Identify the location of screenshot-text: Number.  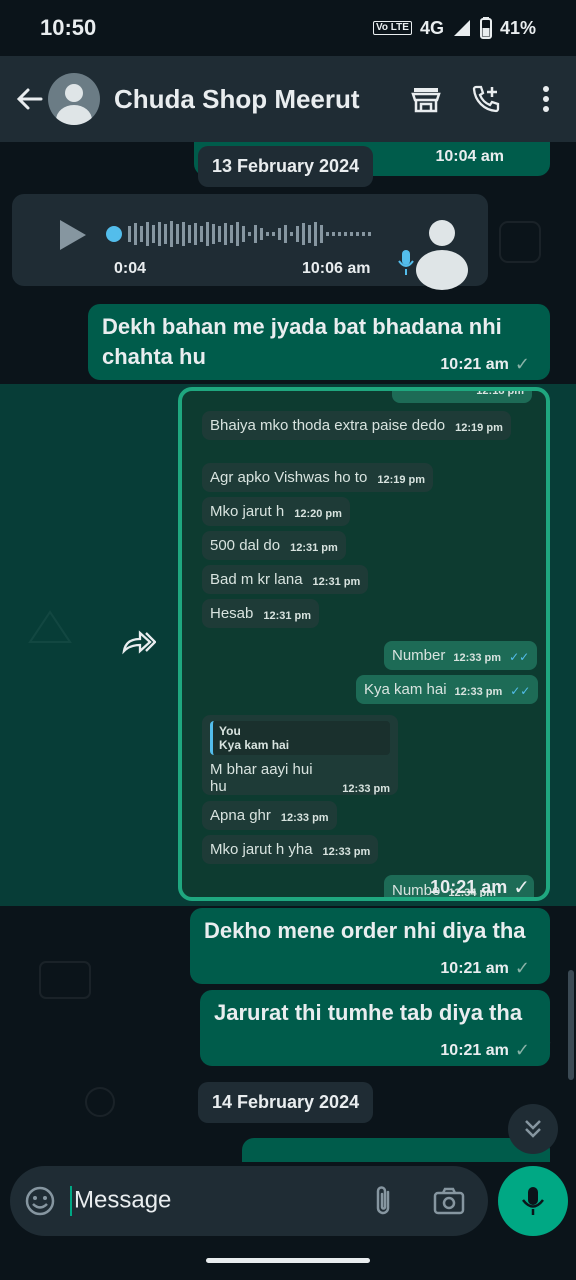
(419, 655).